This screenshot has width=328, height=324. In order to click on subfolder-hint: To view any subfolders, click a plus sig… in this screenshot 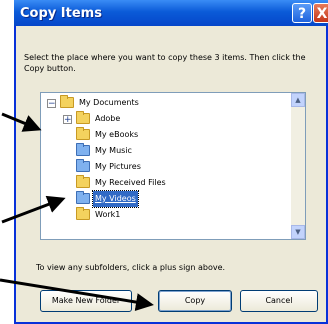, I will do `click(131, 267)`.